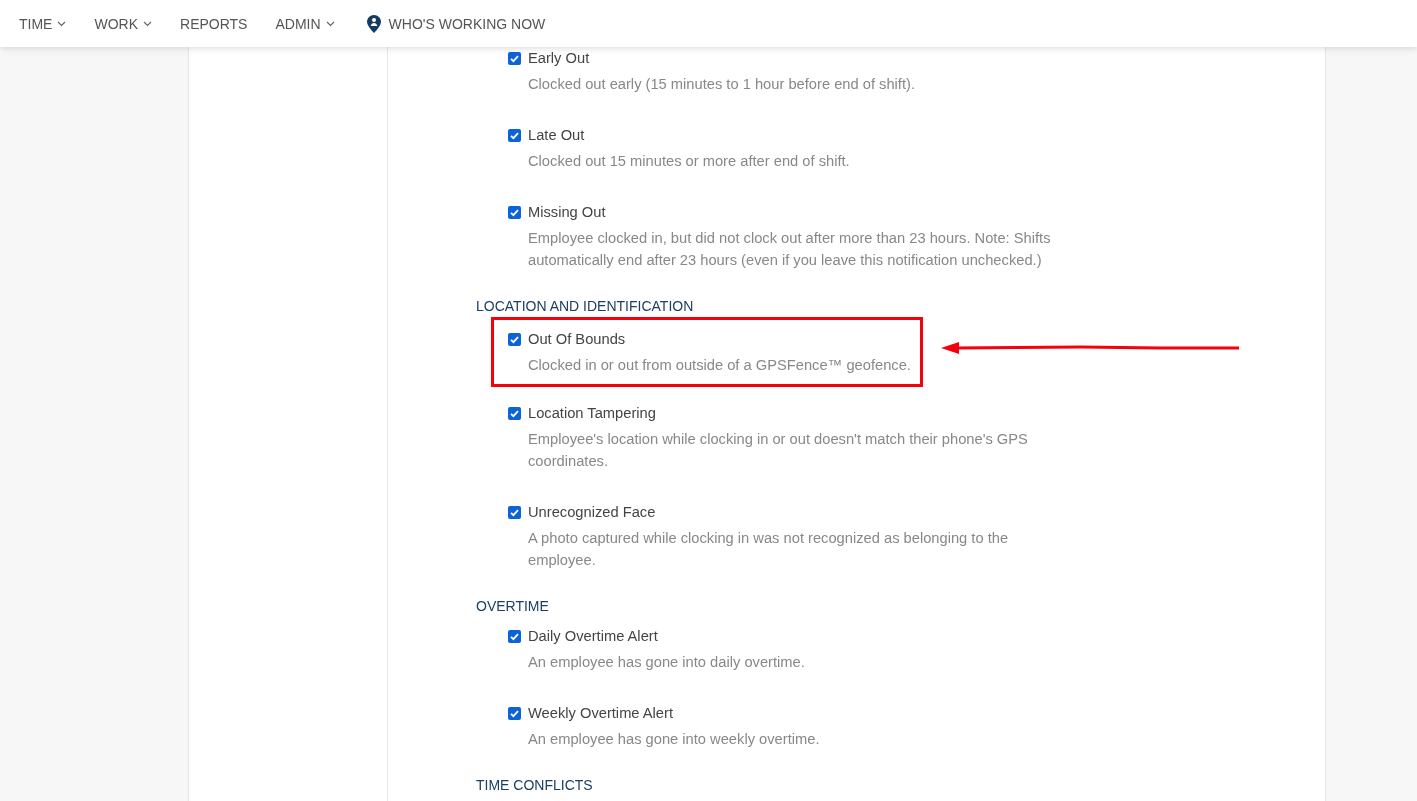 Image resolution: width=1417 pixels, height=801 pixels. Describe the element at coordinates (535, 785) in the screenshot. I see `section-heading: TIME CONFLICTS` at that location.